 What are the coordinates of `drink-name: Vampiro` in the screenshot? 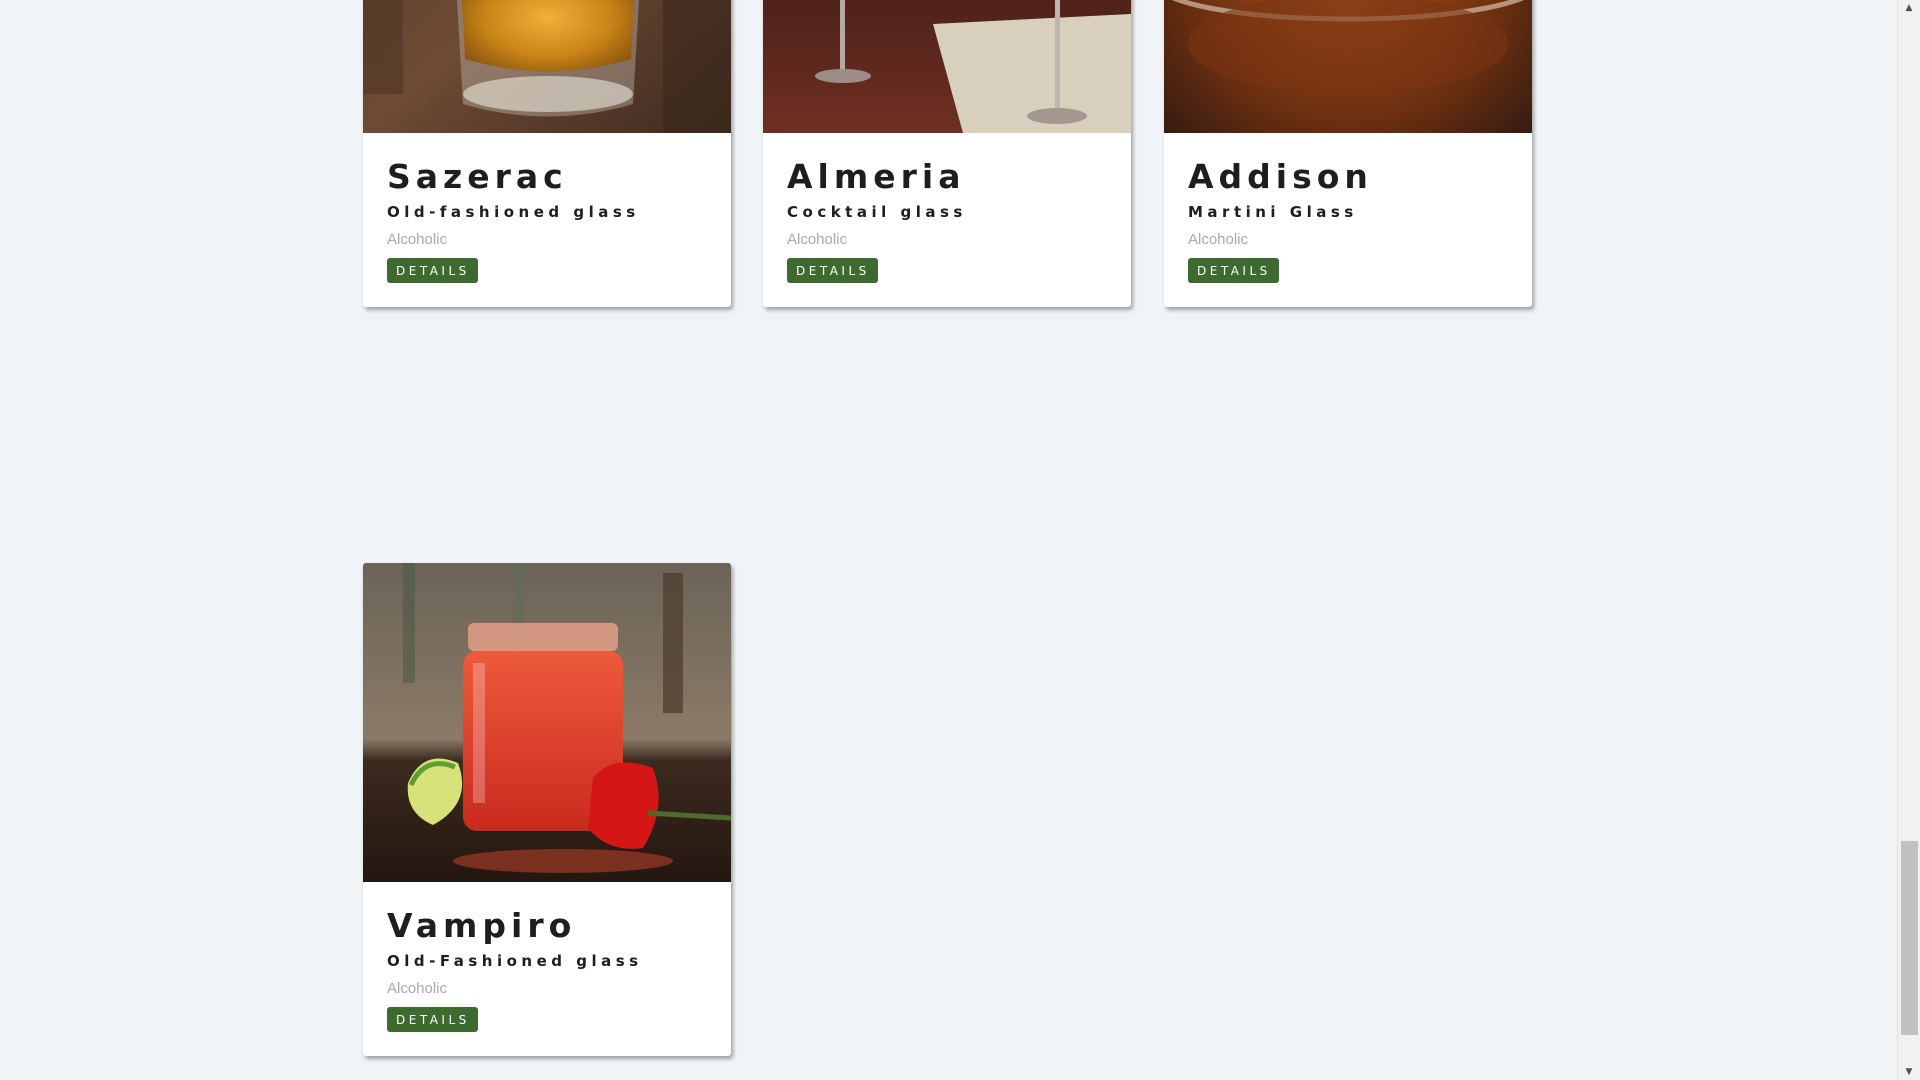 It's located at (482, 925).